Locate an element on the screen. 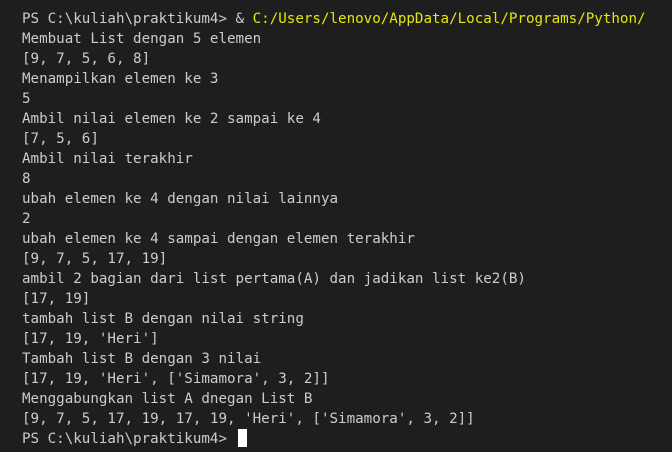  output-line: Tambah list B dengan 3 nilai is located at coordinates (142, 359).